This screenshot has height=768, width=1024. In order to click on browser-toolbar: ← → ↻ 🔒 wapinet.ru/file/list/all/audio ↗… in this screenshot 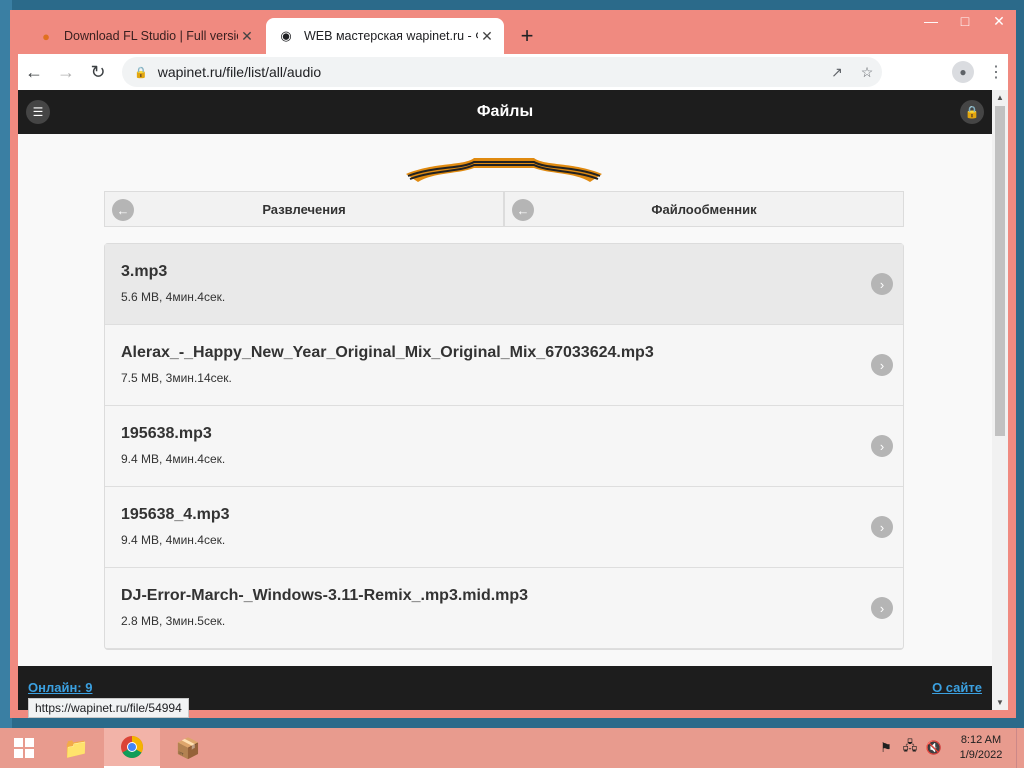, I will do `click(513, 72)`.